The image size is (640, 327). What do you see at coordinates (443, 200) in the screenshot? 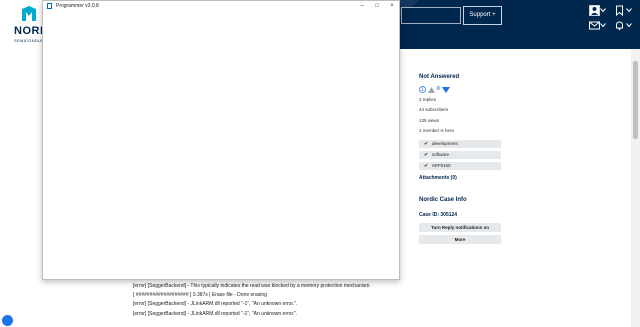
I see `case-info-heading: Nordic Case Info` at bounding box center [443, 200].